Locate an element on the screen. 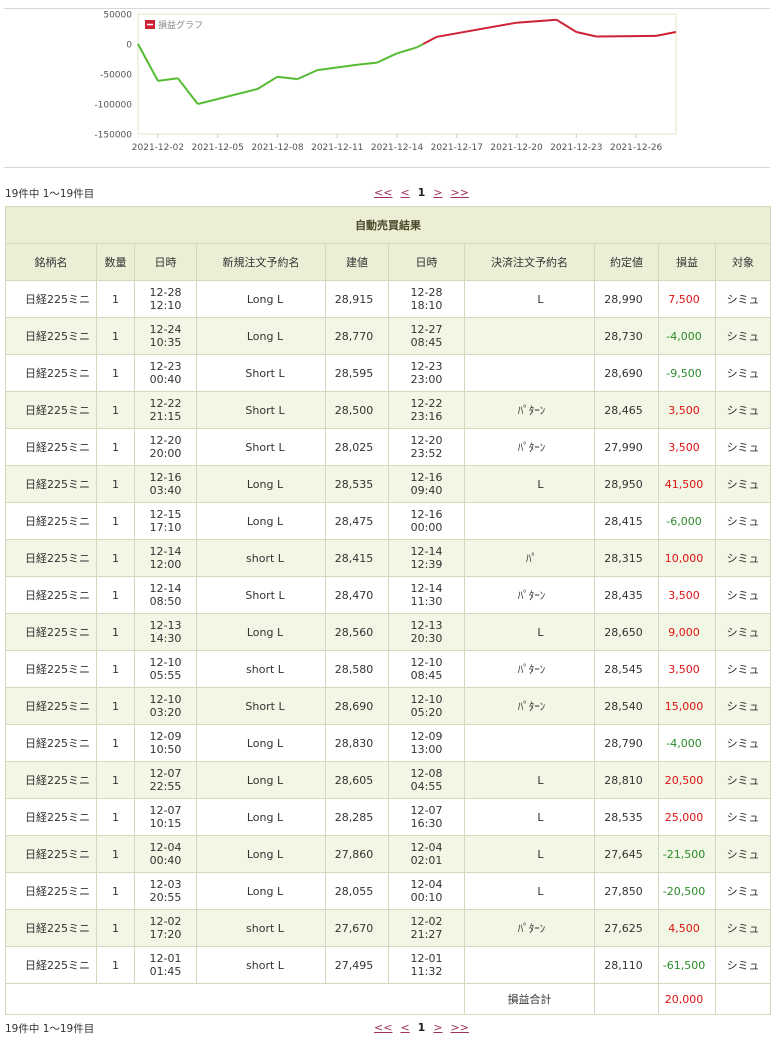  table-header-row: 銘柄名 数量 日時 新規注文予約名 建値 日時 決済注文予約名 約定値 損益 対象 is located at coordinates (388, 262).